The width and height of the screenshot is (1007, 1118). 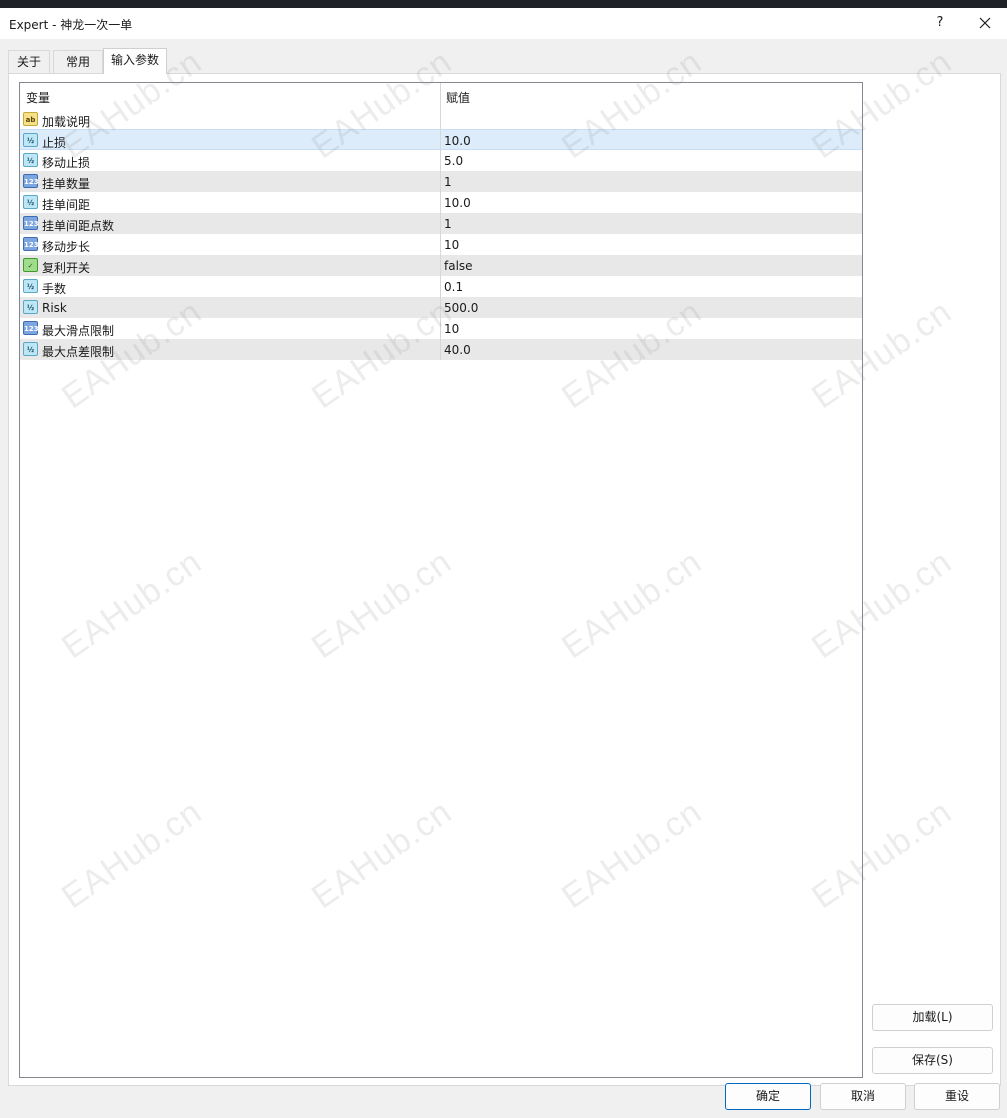 What do you see at coordinates (461, 308) in the screenshot?
I see `parameter-value: 500.0` at bounding box center [461, 308].